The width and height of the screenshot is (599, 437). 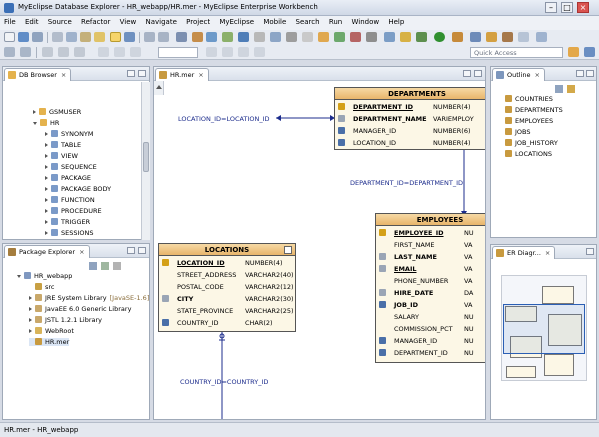 What do you see at coordinates (430, 269) in the screenshot?
I see `entity-column: EMAIL VA` at bounding box center [430, 269].